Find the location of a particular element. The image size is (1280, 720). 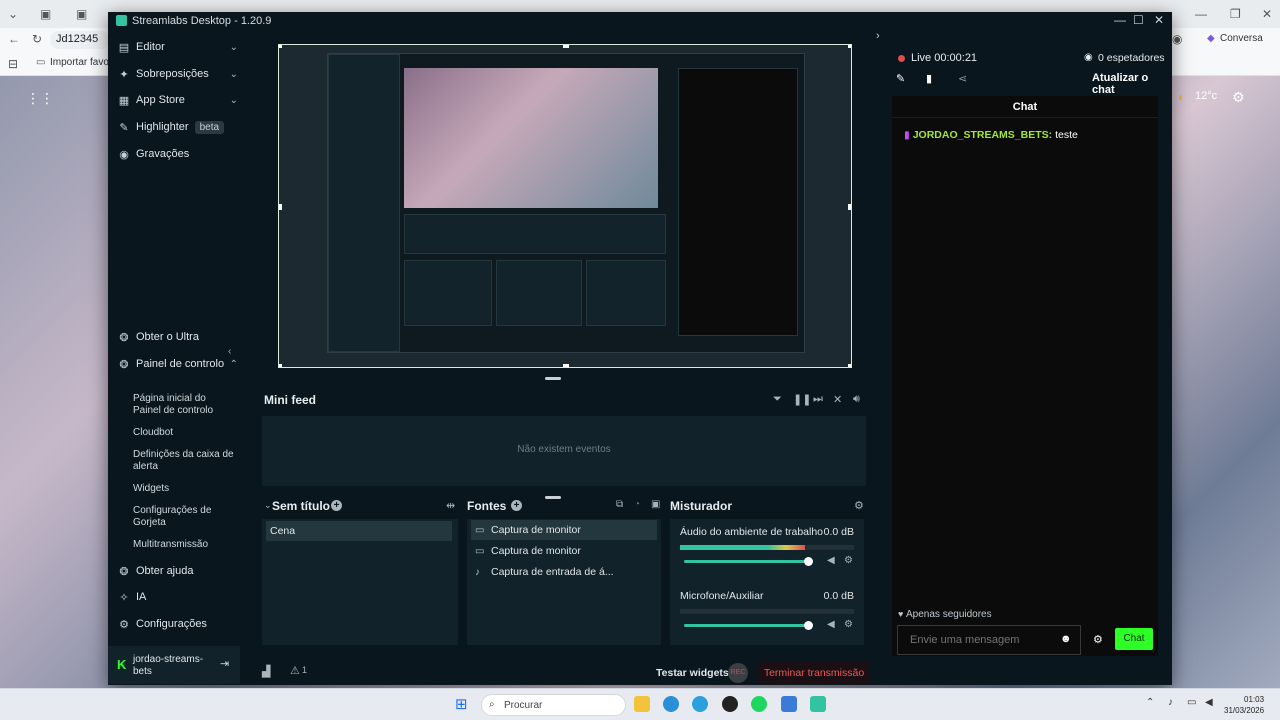

address-input: Jd12345 is located at coordinates (80, 40).